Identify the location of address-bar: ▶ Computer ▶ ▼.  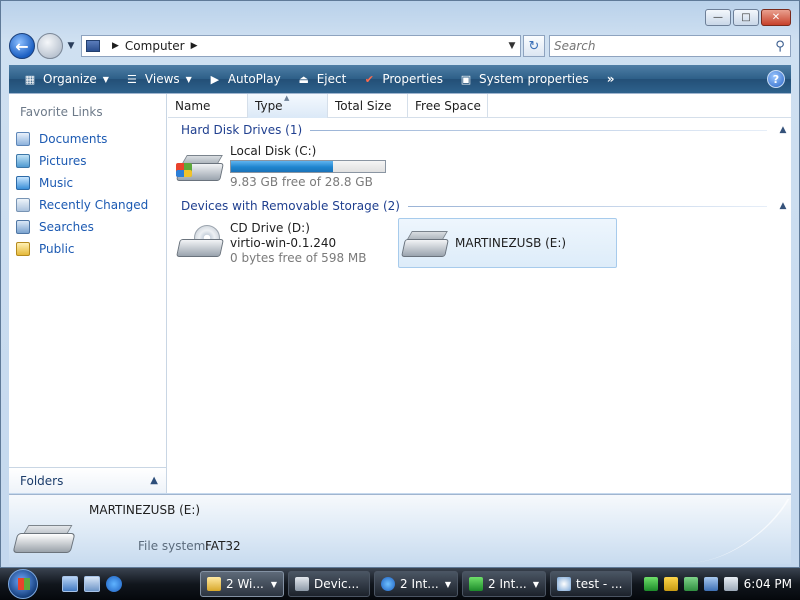
(301, 46).